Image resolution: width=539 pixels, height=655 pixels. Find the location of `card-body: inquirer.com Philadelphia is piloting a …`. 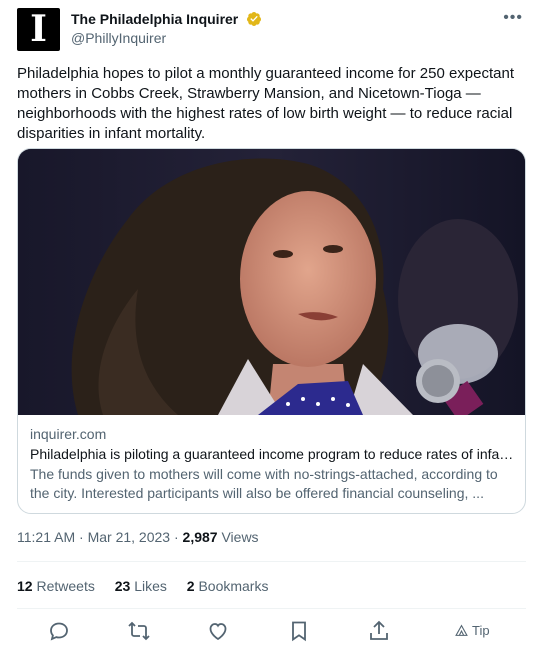

card-body: inquirer.com Philadelphia is piloting a … is located at coordinates (272, 464).